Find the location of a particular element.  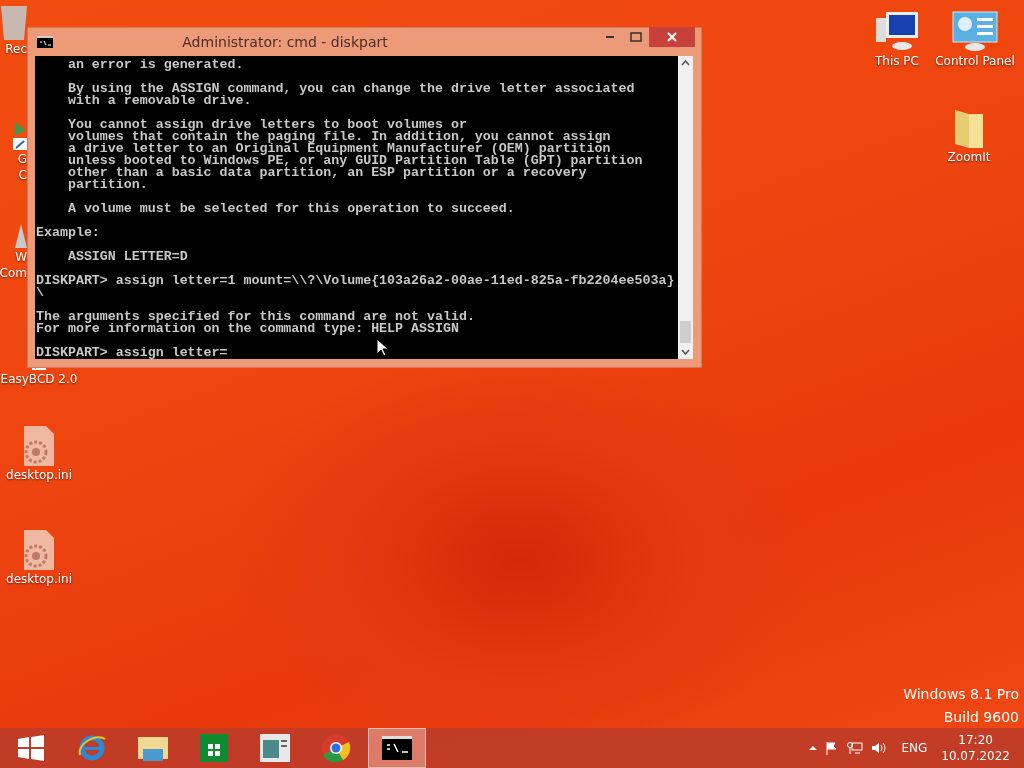

command-prompt-icon is located at coordinates (397, 748).